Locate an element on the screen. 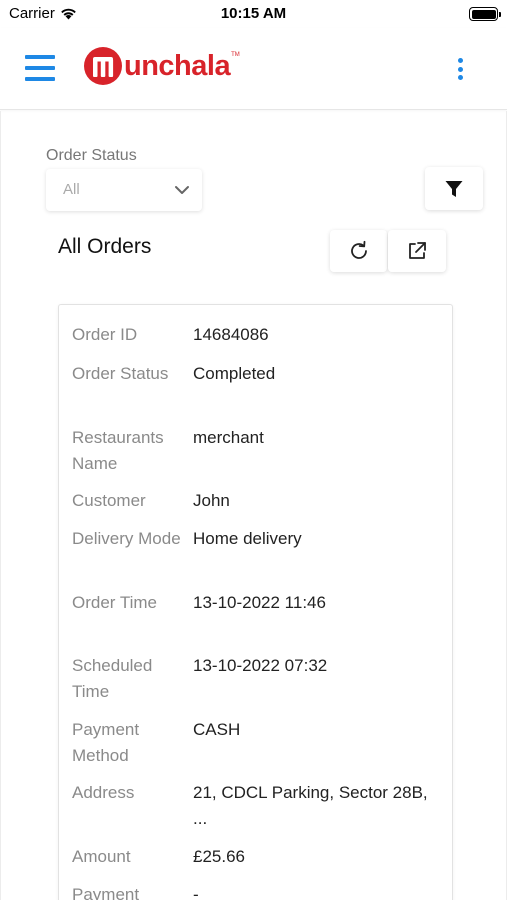 The width and height of the screenshot is (507, 900). order-row-order-id: Order ID 14684086 is located at coordinates (258, 335).